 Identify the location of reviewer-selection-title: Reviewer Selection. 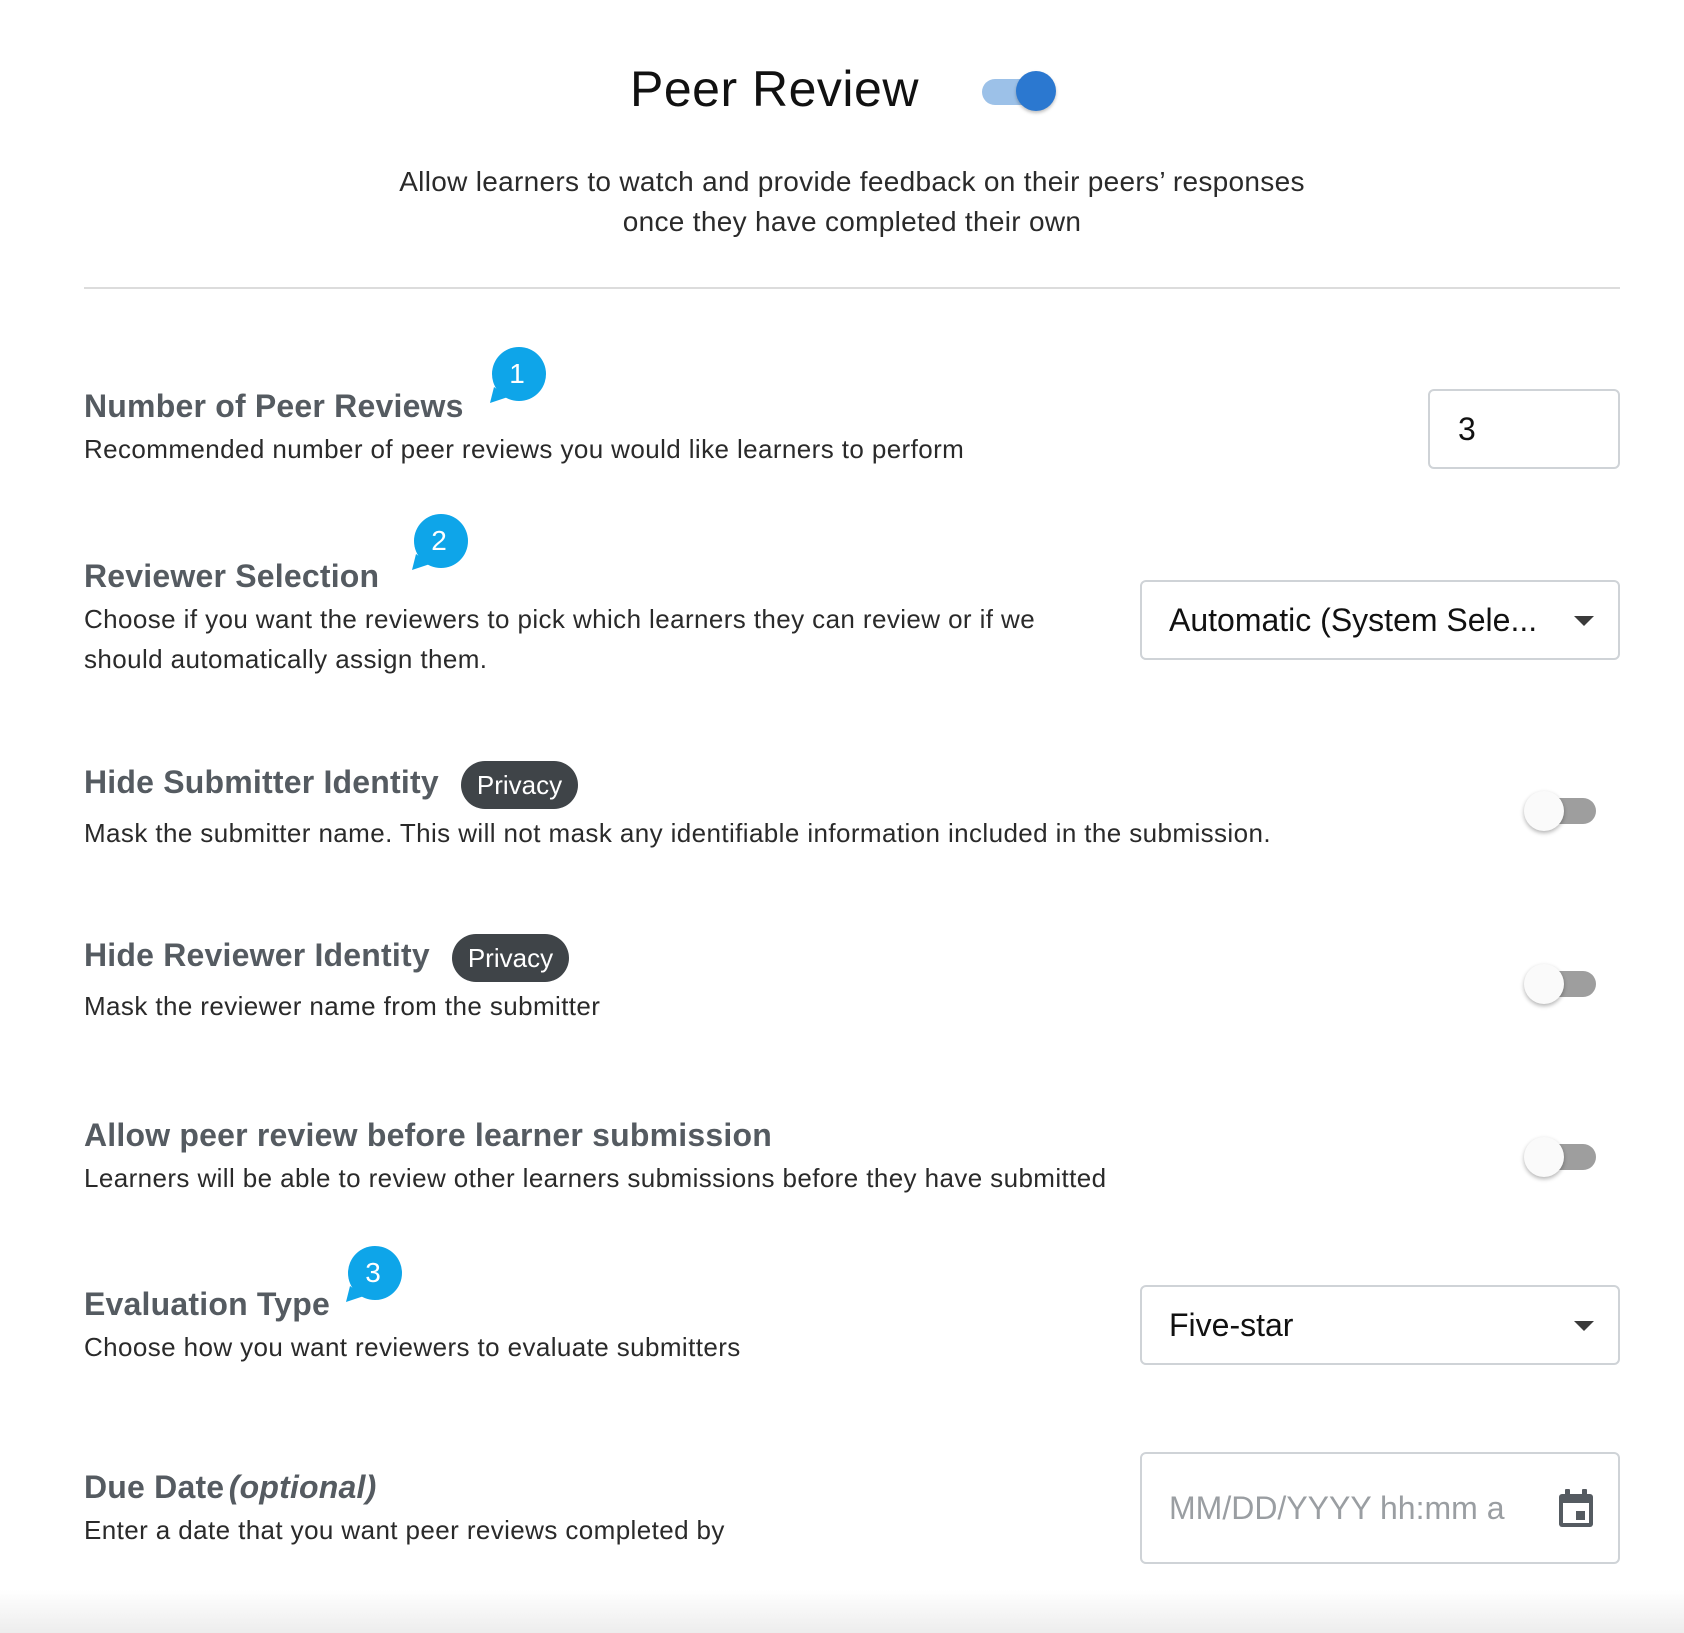
(232, 576).